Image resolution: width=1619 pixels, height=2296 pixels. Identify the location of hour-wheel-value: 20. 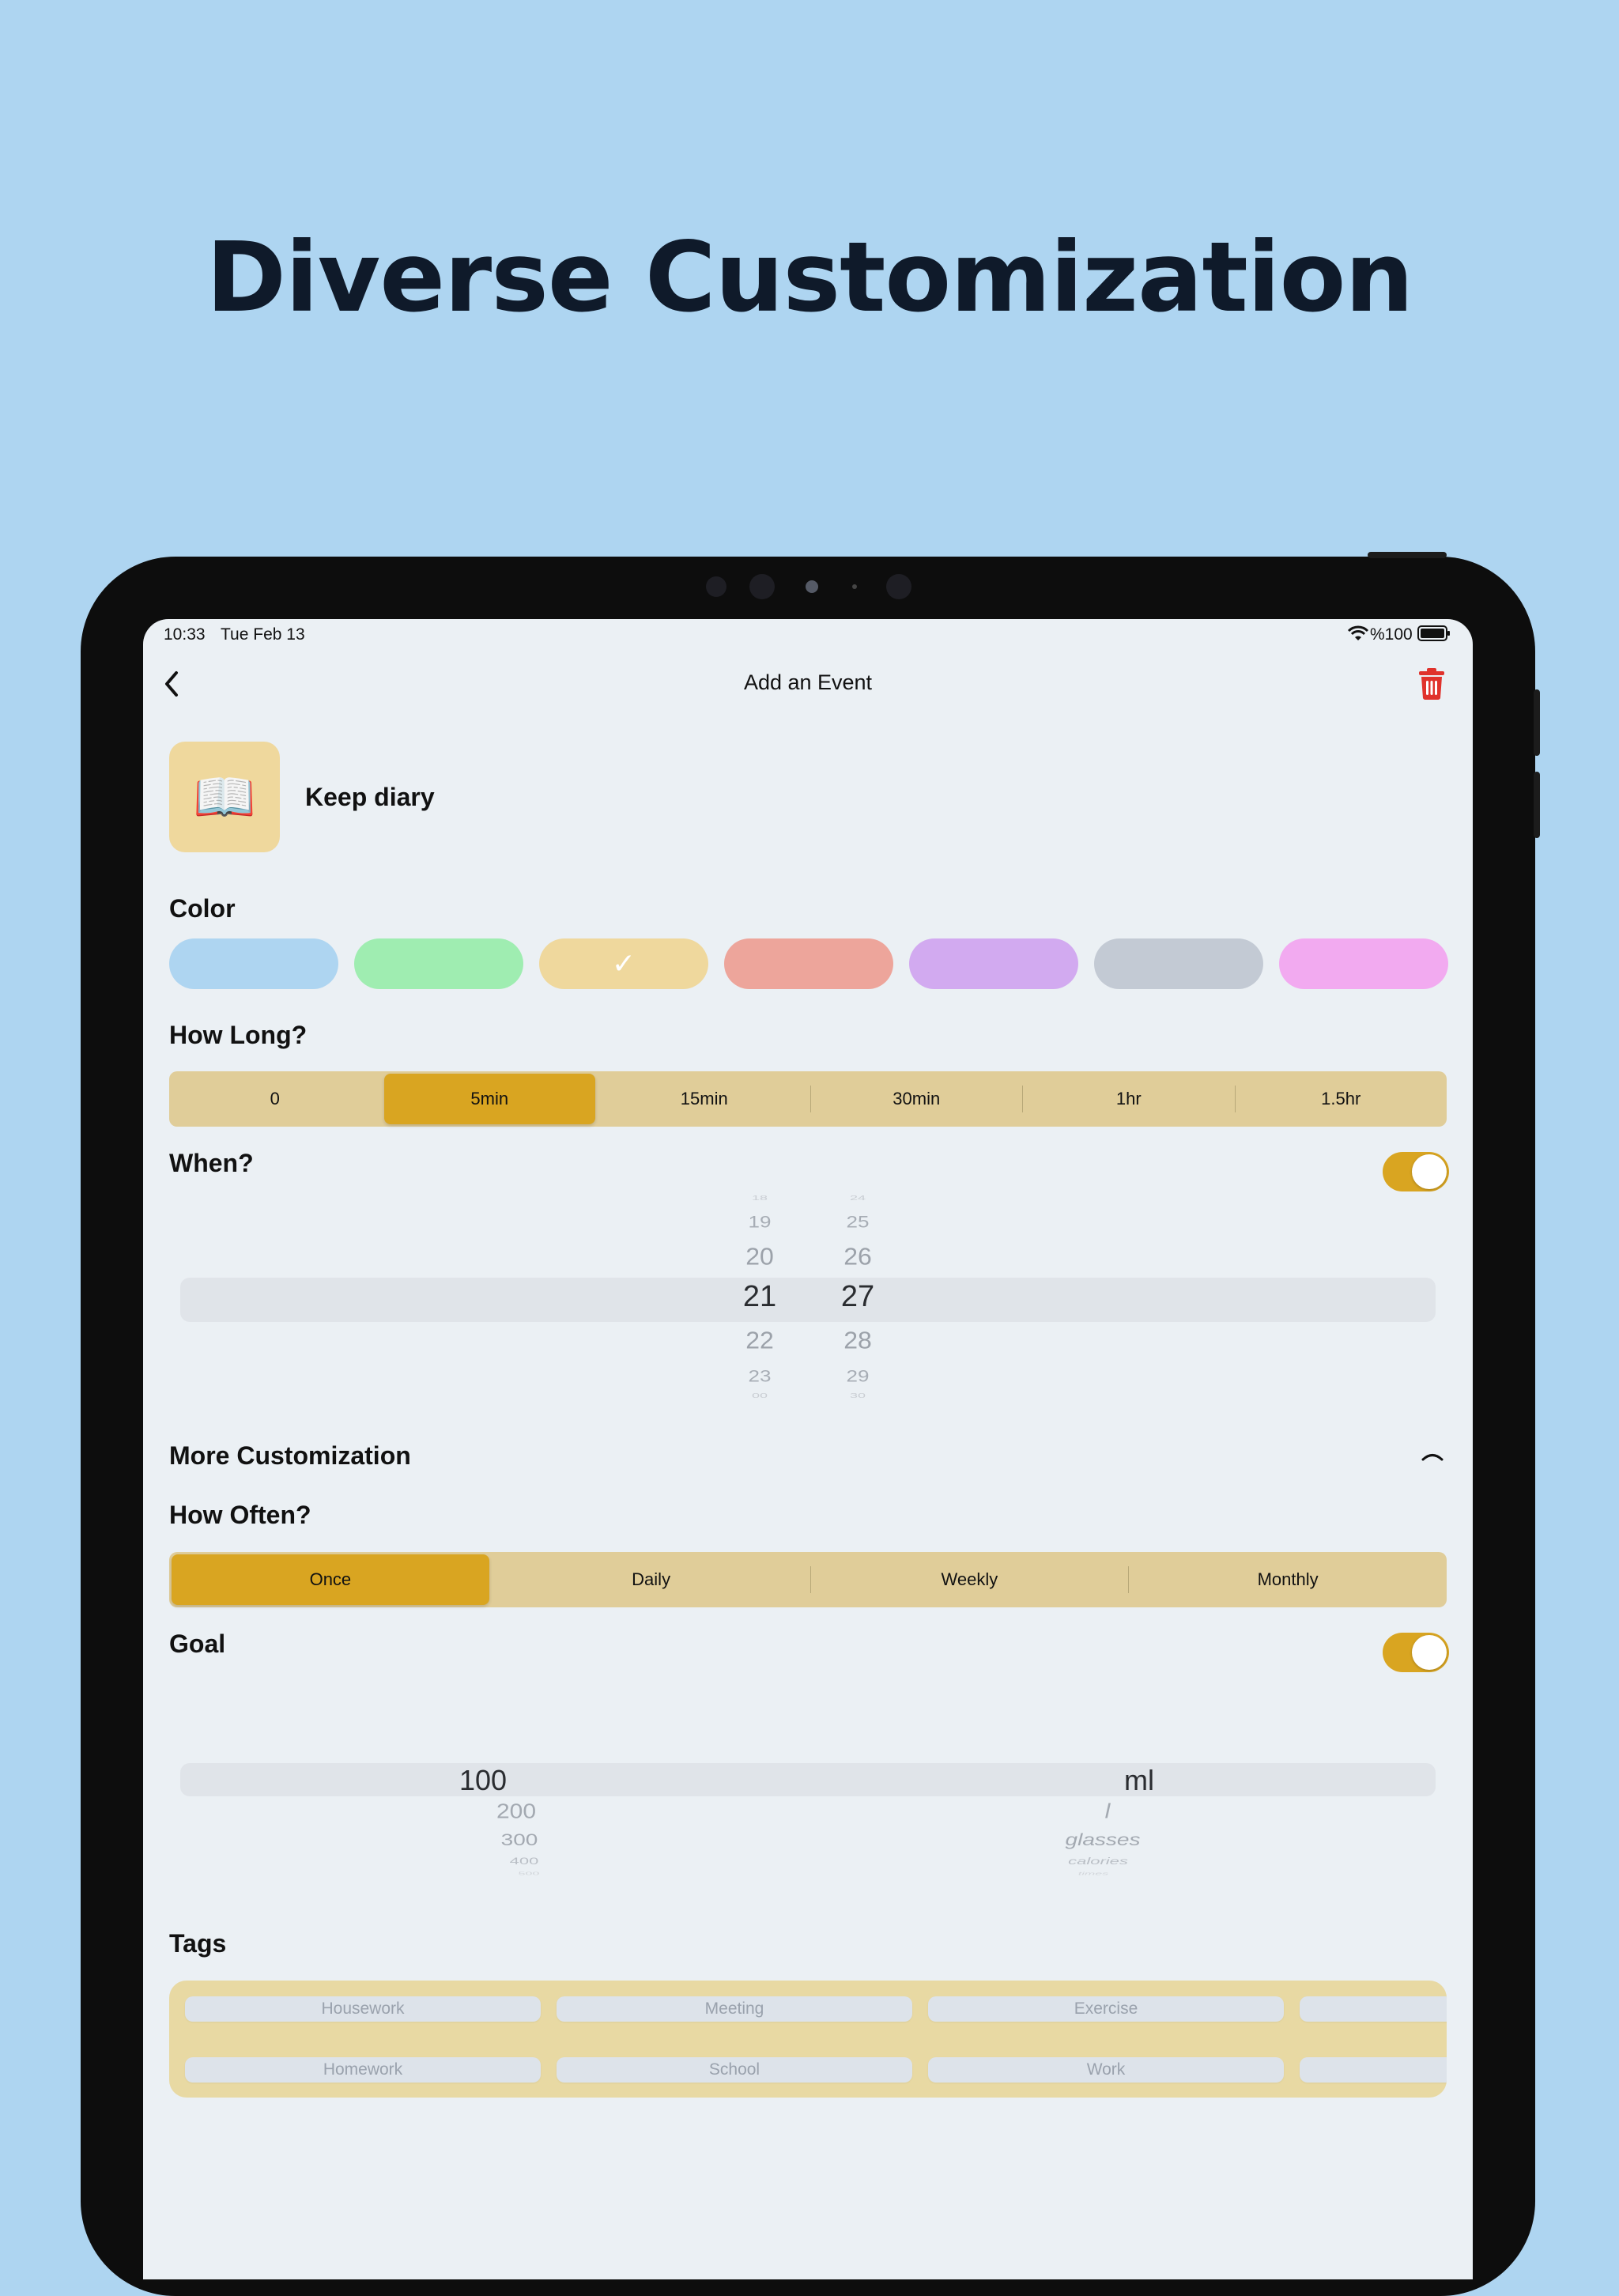
(760, 1256).